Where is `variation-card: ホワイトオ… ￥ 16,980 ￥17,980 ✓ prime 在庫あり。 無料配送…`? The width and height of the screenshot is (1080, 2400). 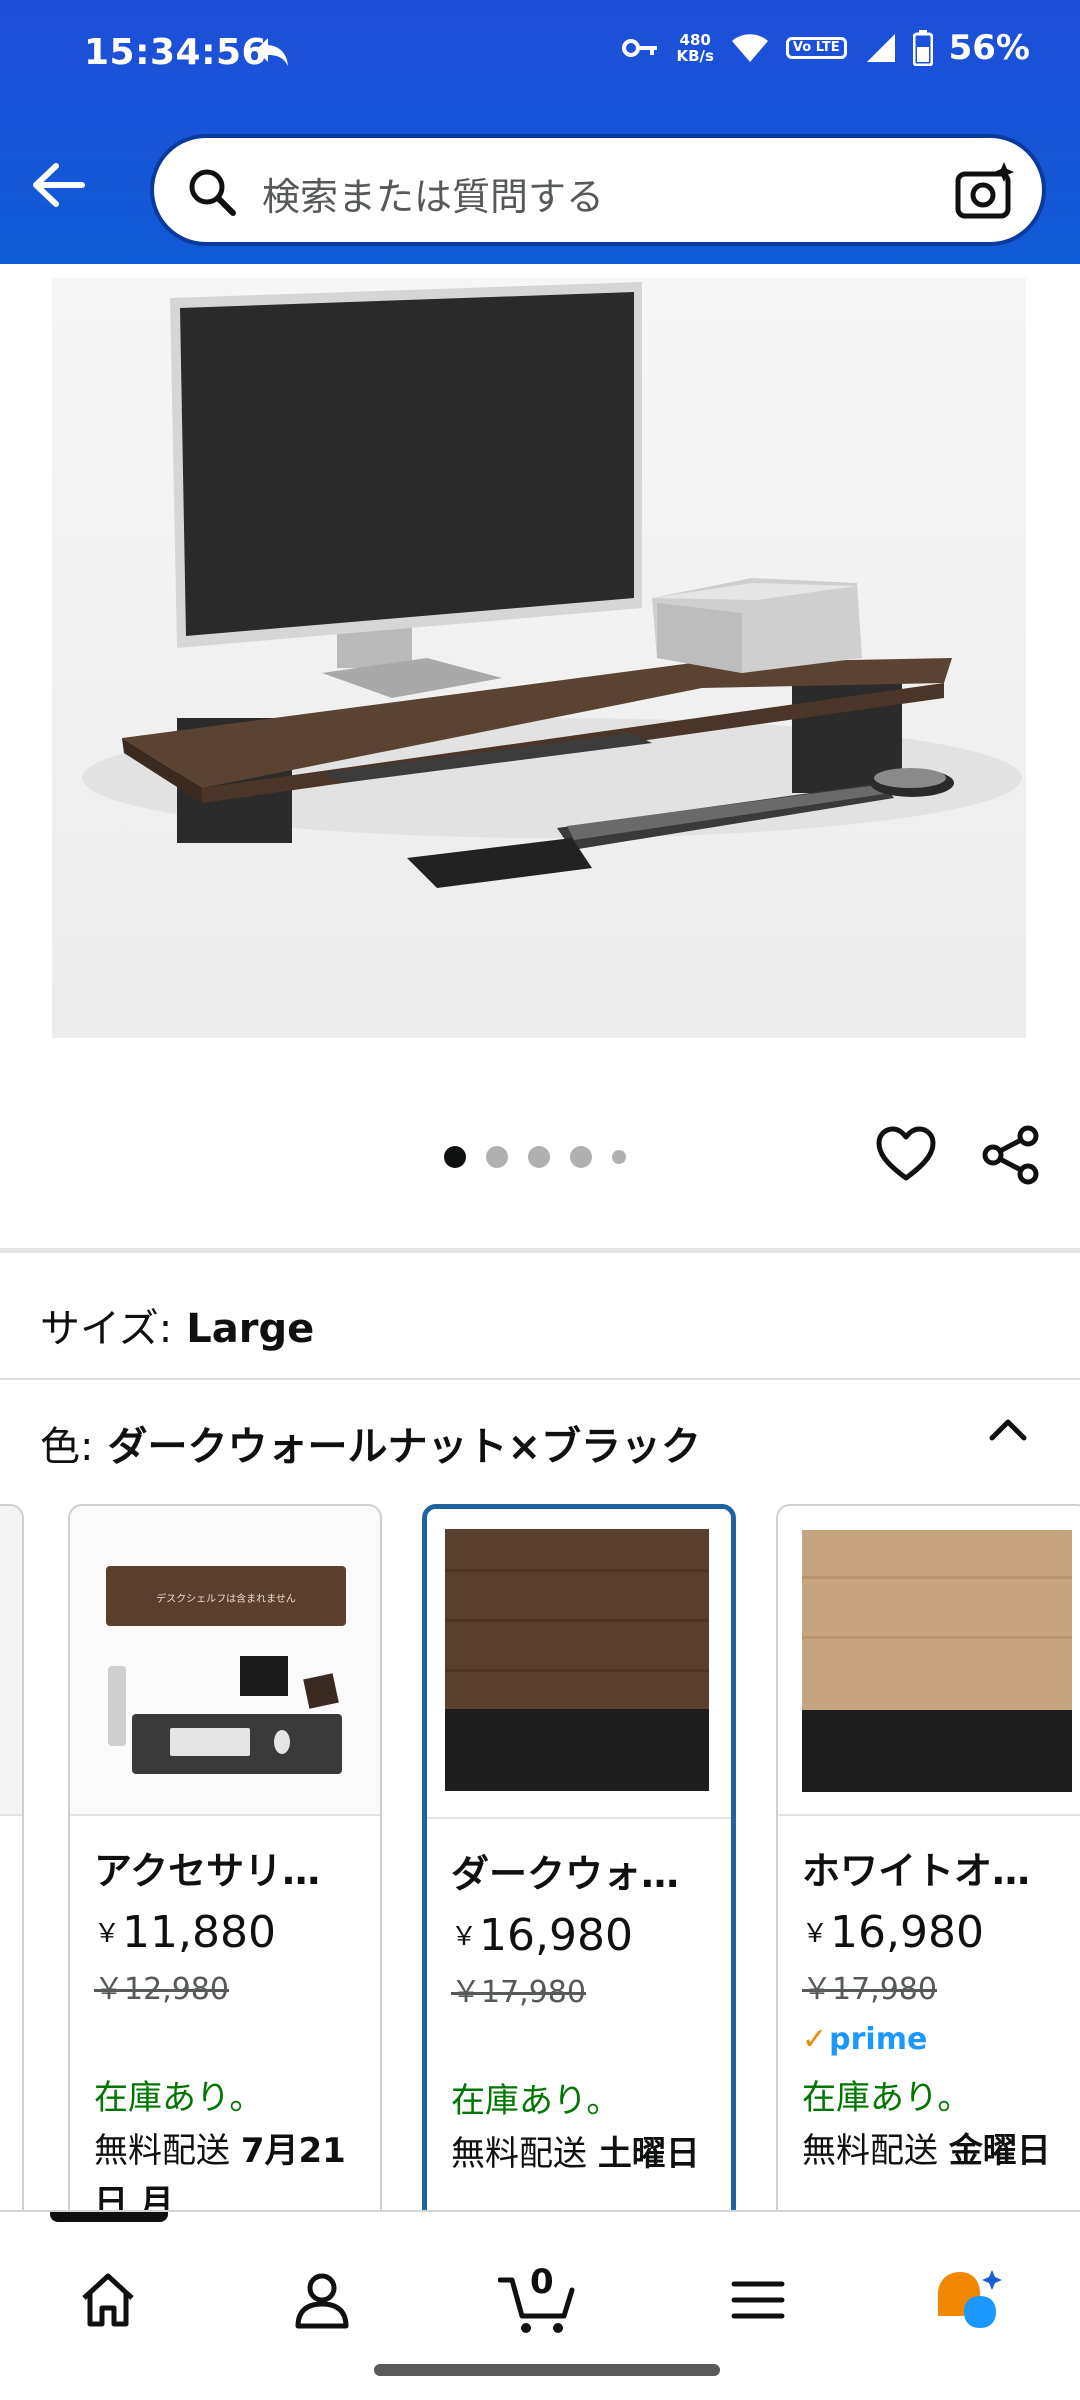 variation-card: ホワイトオ… ￥ 16,980 ￥17,980 ✓ prime 在庫あり。 無料配送… is located at coordinates (928, 1857).